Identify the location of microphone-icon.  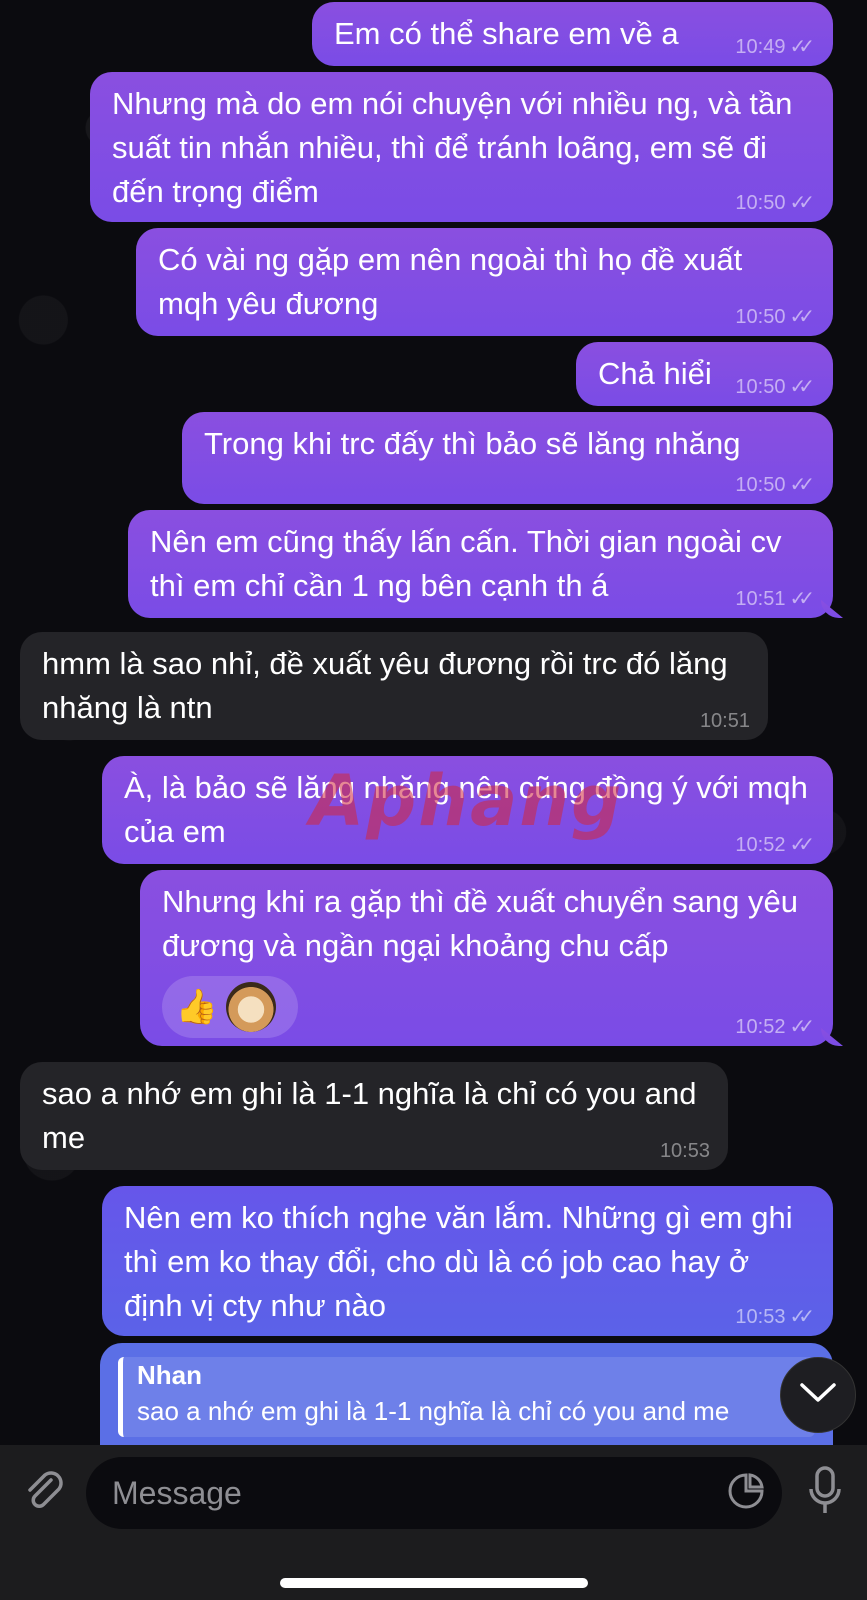
(825, 1493).